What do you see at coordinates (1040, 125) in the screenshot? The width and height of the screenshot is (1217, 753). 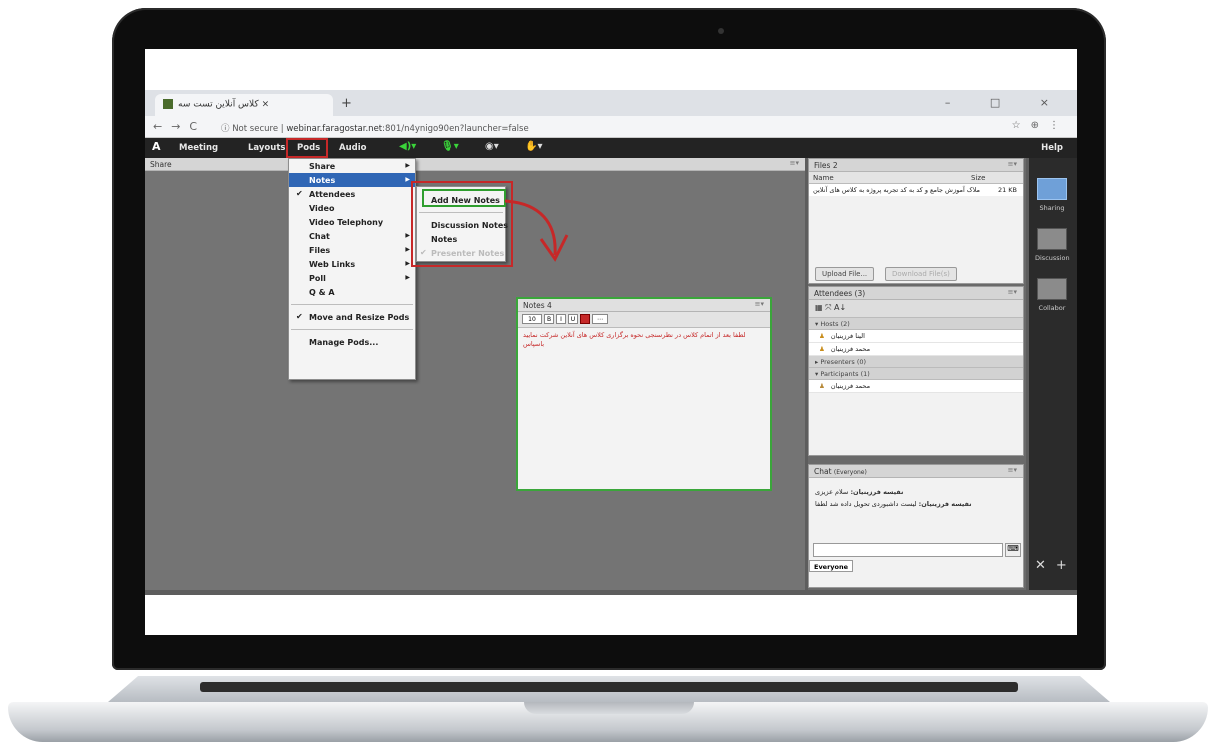 I see `address-bar-icons: ☆⊕⋮` at bounding box center [1040, 125].